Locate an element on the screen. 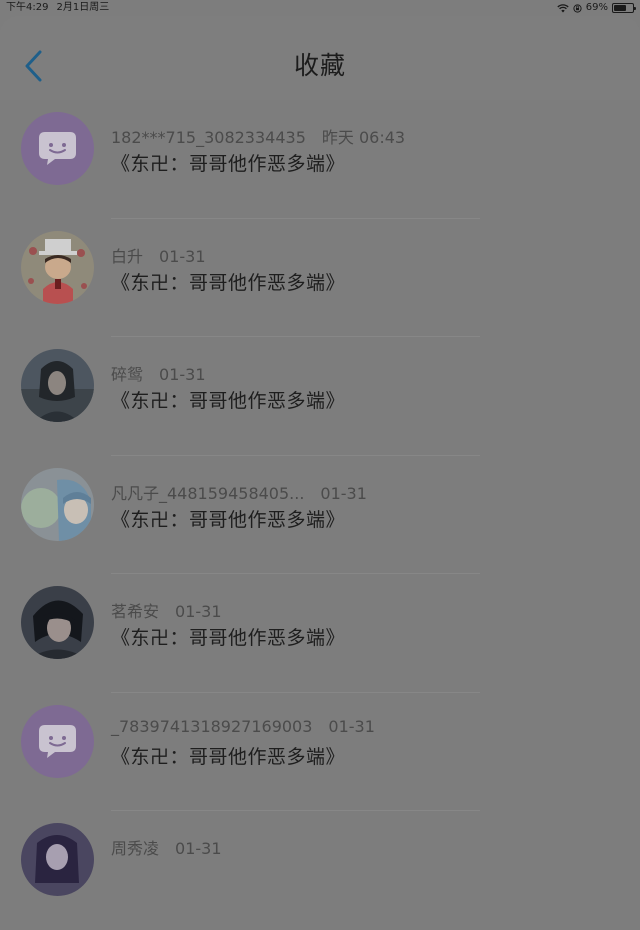  item-meta: 茗希安 01-31 is located at coordinates (166, 610).